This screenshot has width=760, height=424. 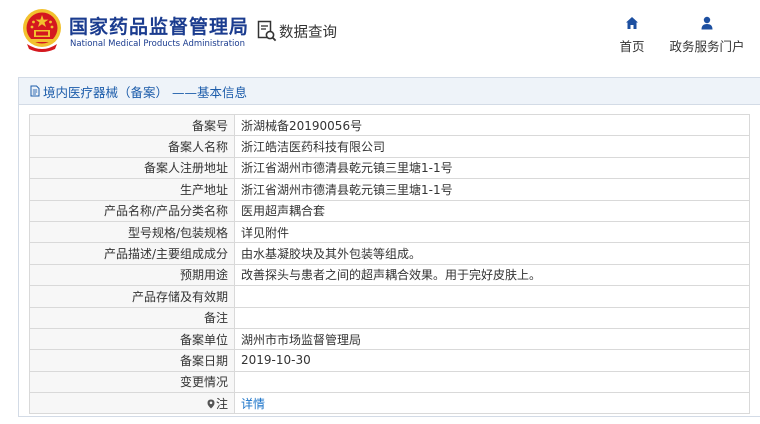 What do you see at coordinates (132, 168) in the screenshot?
I see `field-label: 备案人注册地址` at bounding box center [132, 168].